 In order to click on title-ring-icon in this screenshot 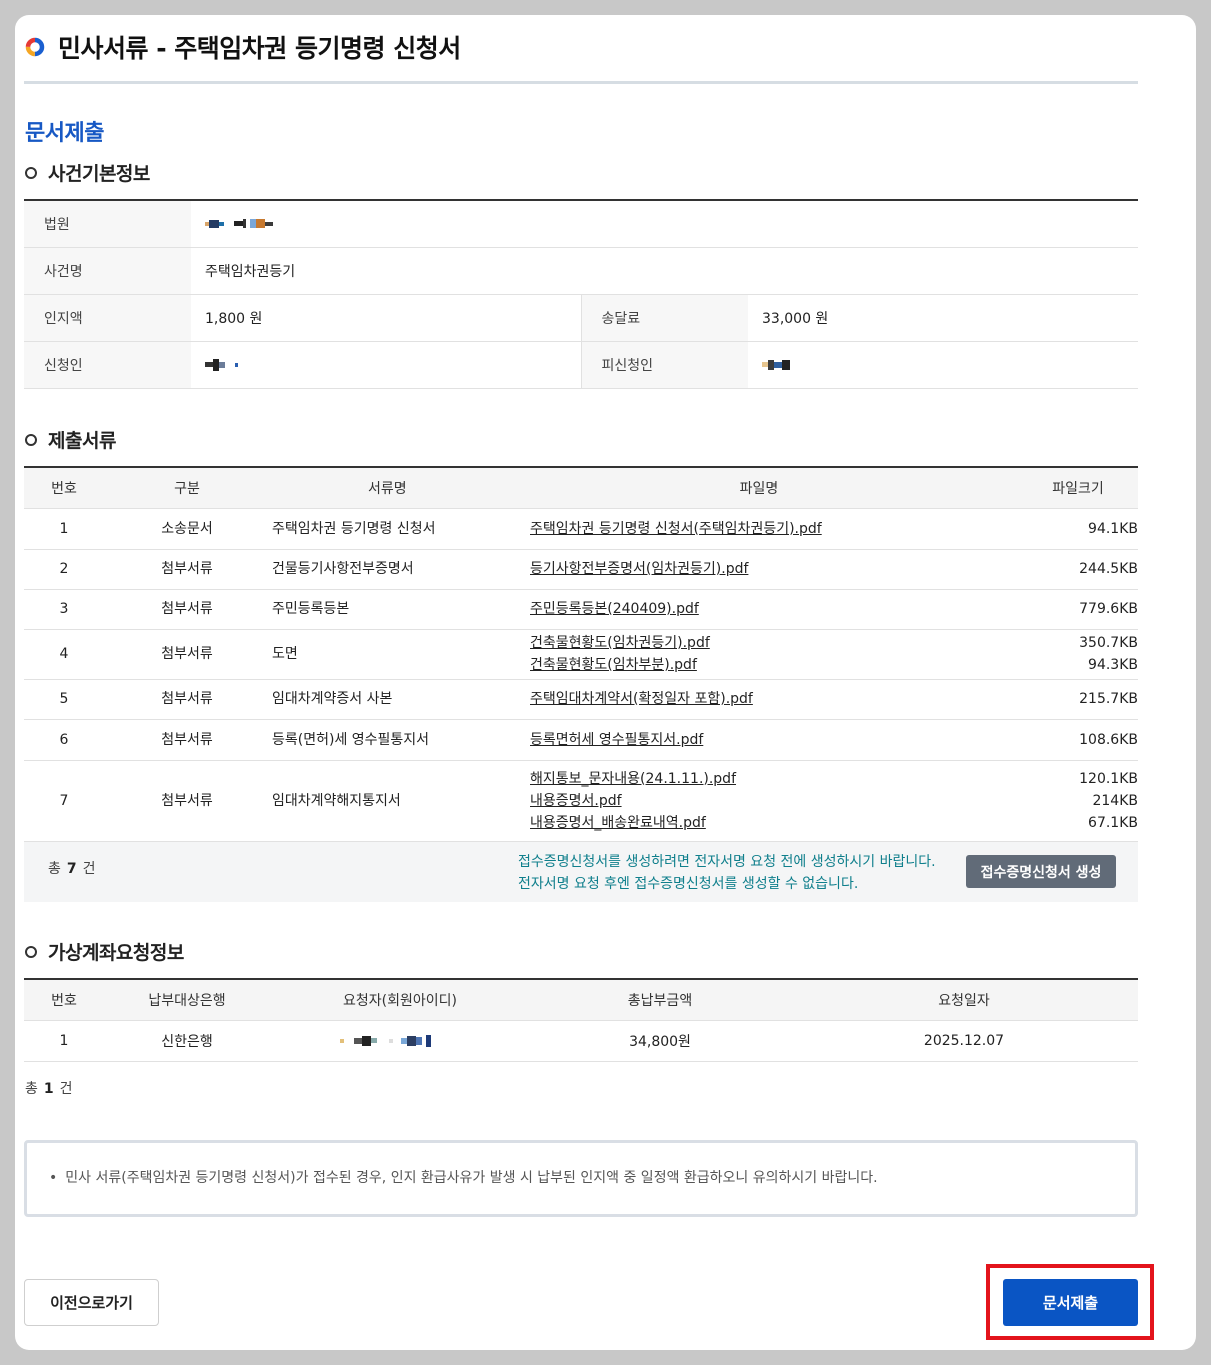, I will do `click(35, 47)`.